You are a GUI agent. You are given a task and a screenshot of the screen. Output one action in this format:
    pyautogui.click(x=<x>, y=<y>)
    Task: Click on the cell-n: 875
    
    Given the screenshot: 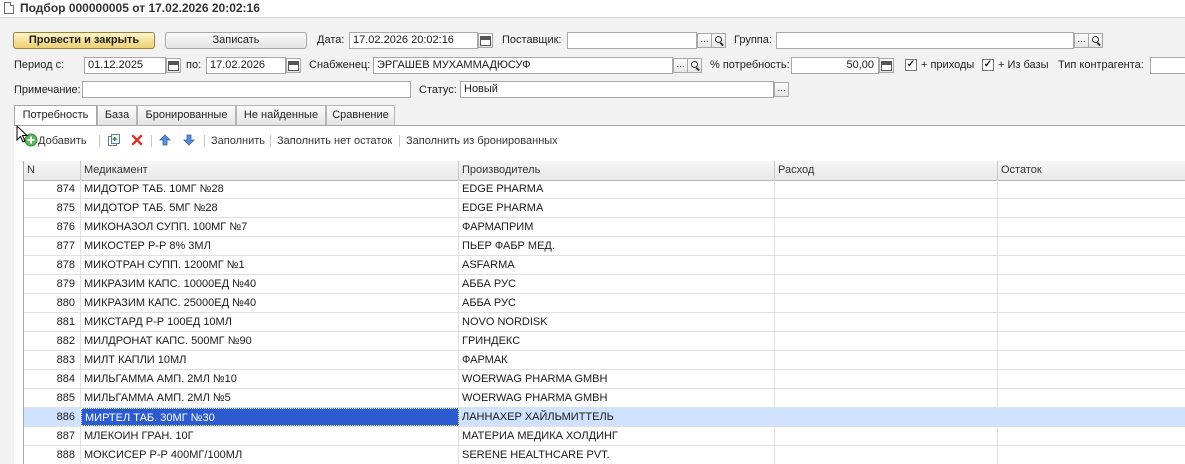 What is the action you would take?
    pyautogui.click(x=52, y=208)
    